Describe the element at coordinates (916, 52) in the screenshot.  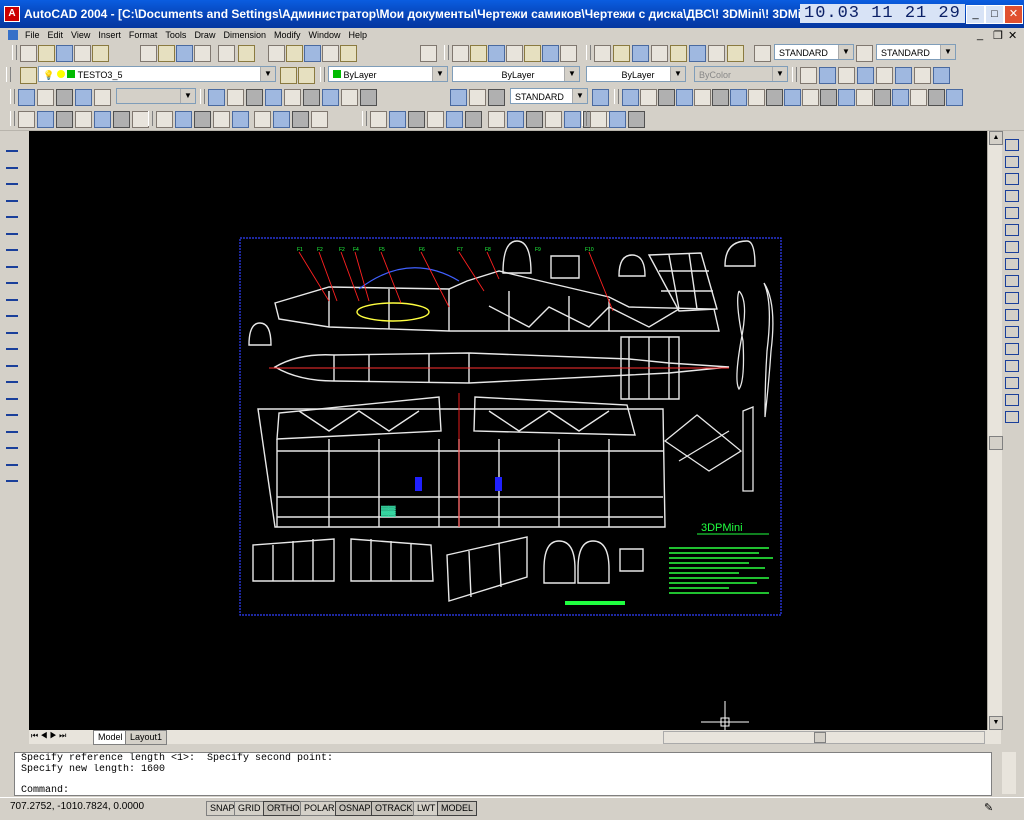
I see `dim-style-combo: STANDARD ▼` at that location.